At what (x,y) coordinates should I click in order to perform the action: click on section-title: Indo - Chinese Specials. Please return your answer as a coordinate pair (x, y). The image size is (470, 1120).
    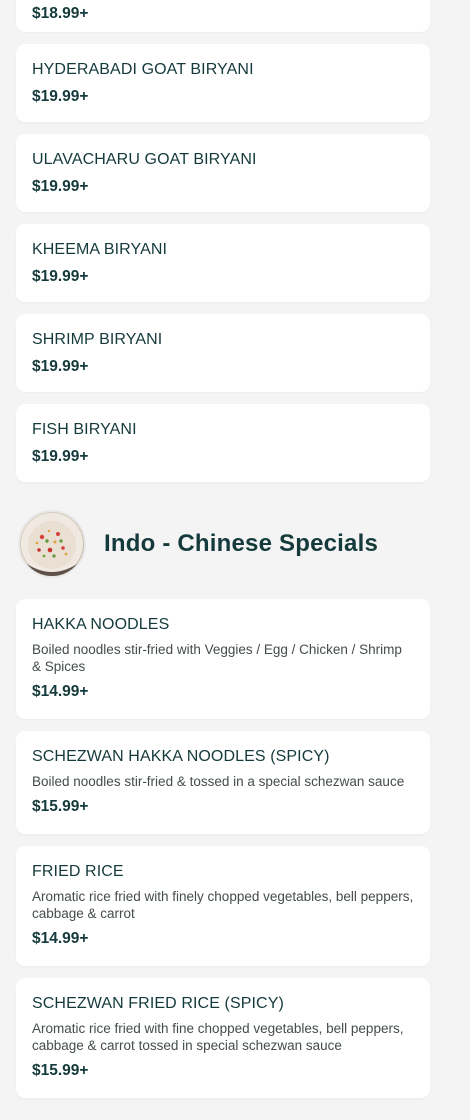
    Looking at the image, I should click on (241, 543).